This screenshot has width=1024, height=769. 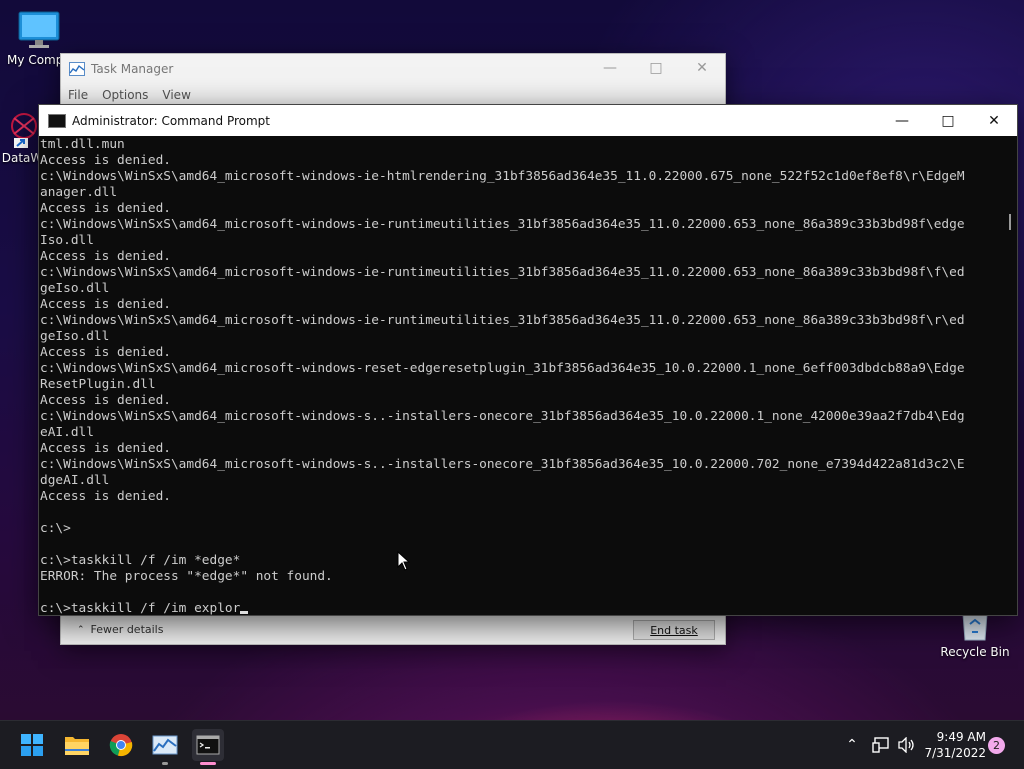 What do you see at coordinates (165, 763) in the screenshot?
I see `running-indicator` at bounding box center [165, 763].